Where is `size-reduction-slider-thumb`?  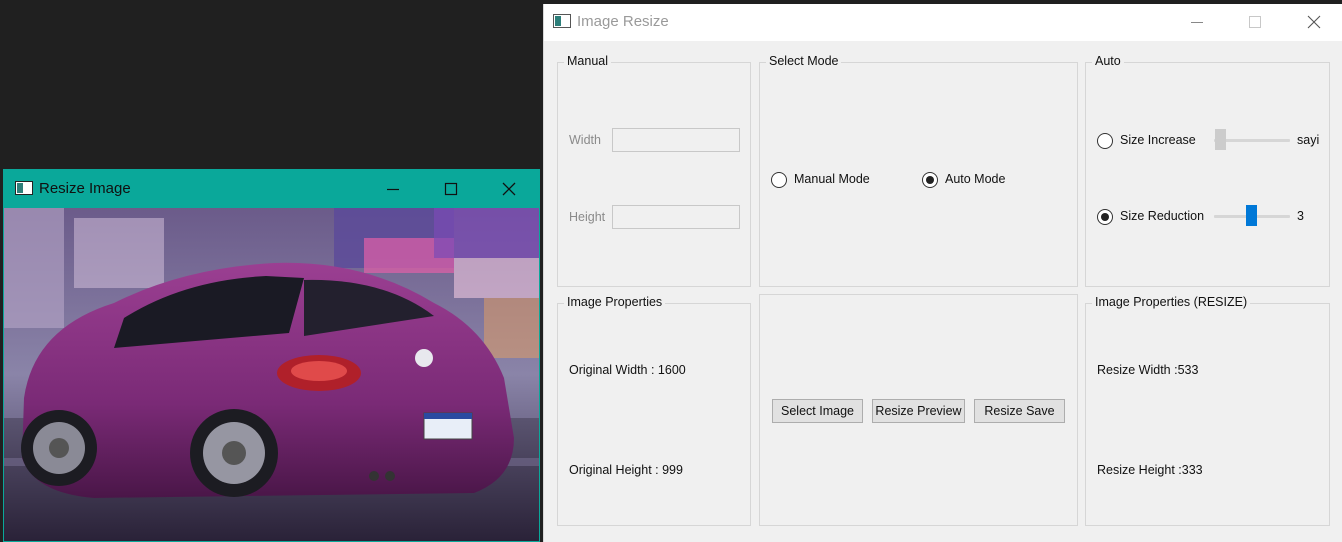 size-reduction-slider-thumb is located at coordinates (1251, 215).